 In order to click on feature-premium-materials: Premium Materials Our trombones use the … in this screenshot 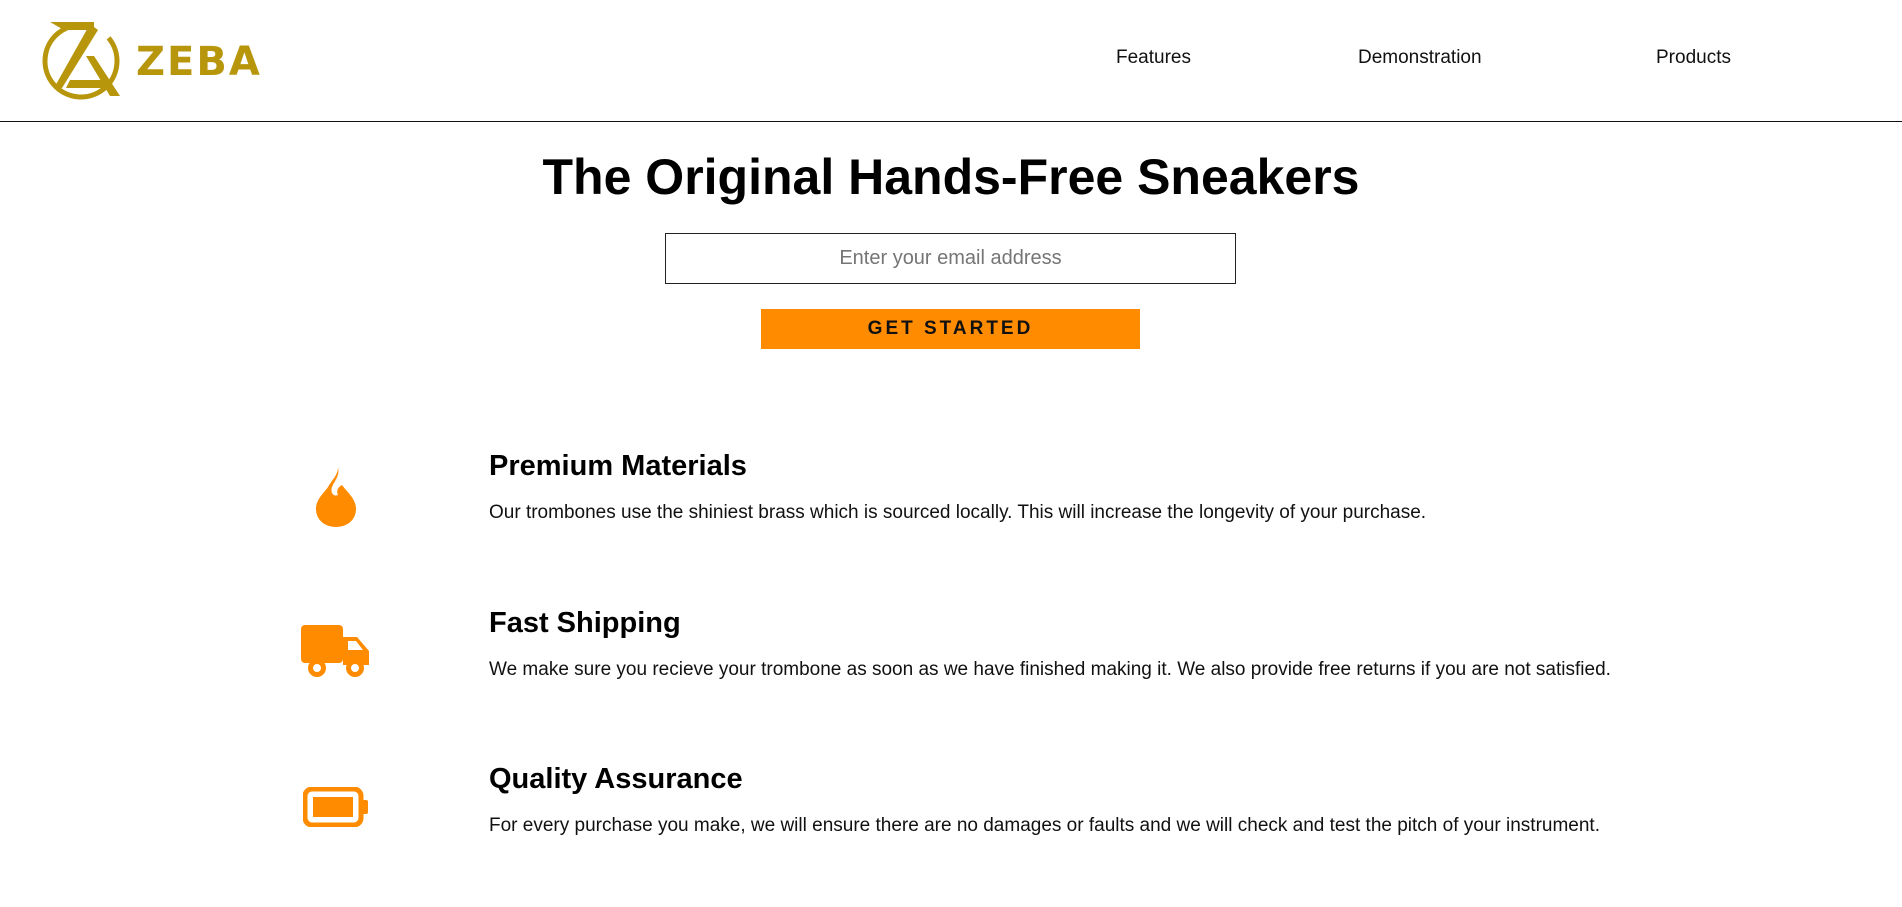, I will do `click(951, 500)`.